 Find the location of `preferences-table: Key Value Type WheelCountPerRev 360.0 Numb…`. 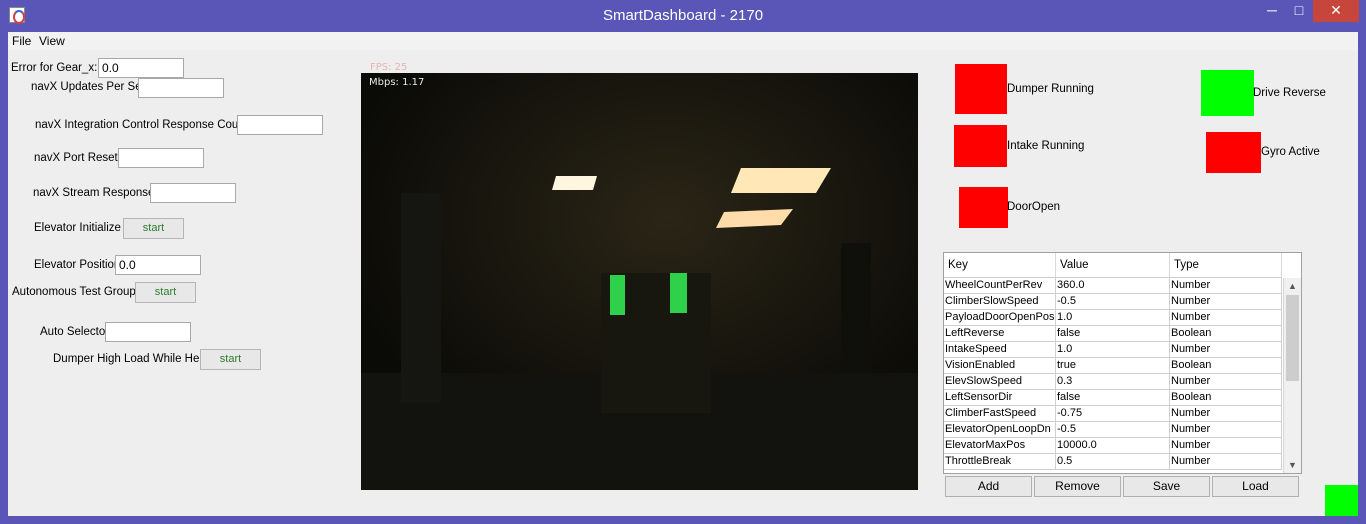

preferences-table: Key Value Type WheelCountPerRev 360.0 Numb… is located at coordinates (1122, 363).